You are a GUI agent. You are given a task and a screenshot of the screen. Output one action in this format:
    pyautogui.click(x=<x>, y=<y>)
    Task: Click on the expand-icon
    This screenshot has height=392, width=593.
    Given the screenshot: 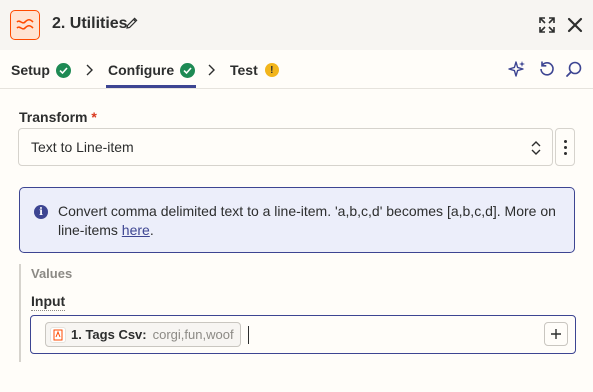 What is the action you would take?
    pyautogui.click(x=547, y=25)
    